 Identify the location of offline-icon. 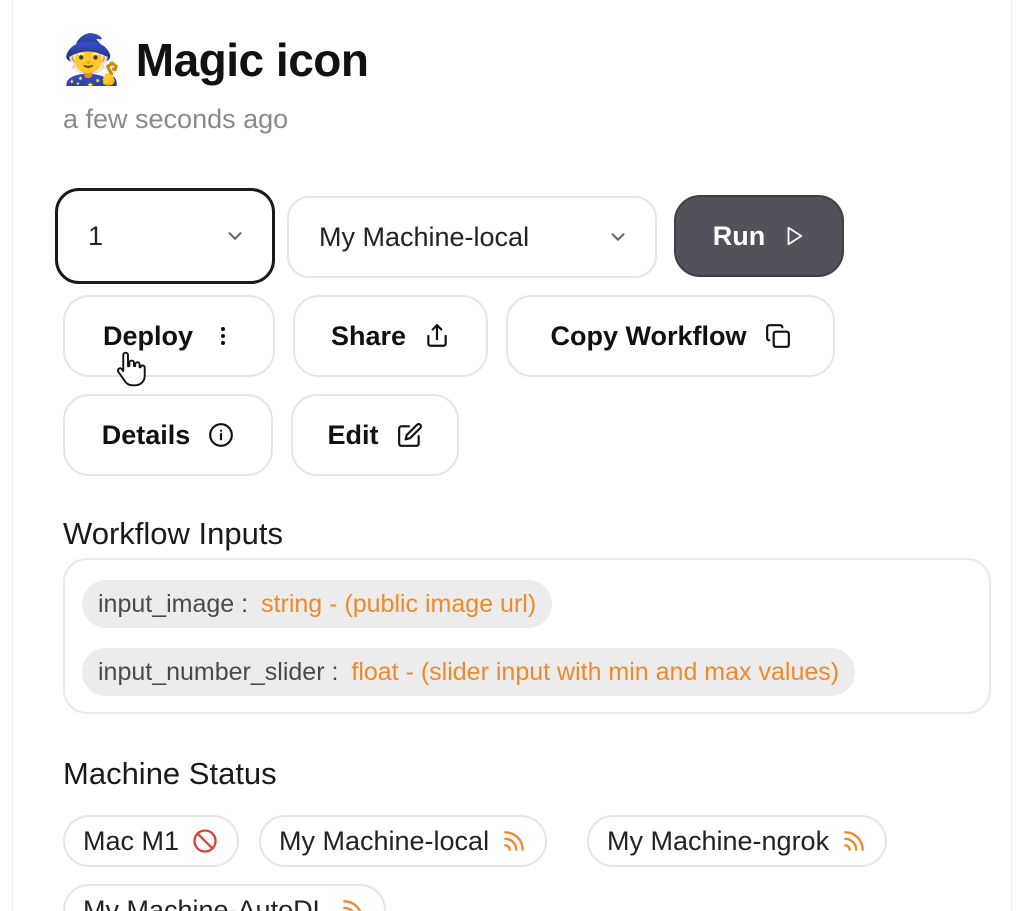
(205, 841).